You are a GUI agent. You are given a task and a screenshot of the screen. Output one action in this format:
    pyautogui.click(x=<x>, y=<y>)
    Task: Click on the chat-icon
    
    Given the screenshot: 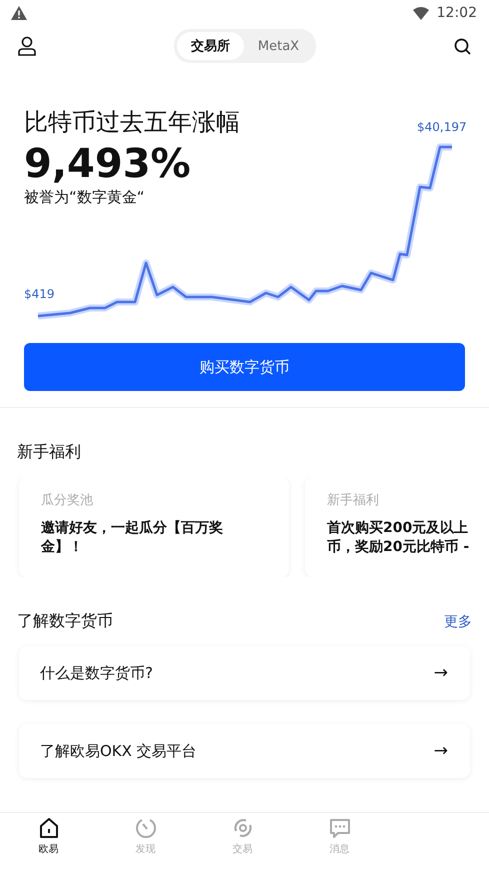 What is the action you would take?
    pyautogui.click(x=339, y=828)
    